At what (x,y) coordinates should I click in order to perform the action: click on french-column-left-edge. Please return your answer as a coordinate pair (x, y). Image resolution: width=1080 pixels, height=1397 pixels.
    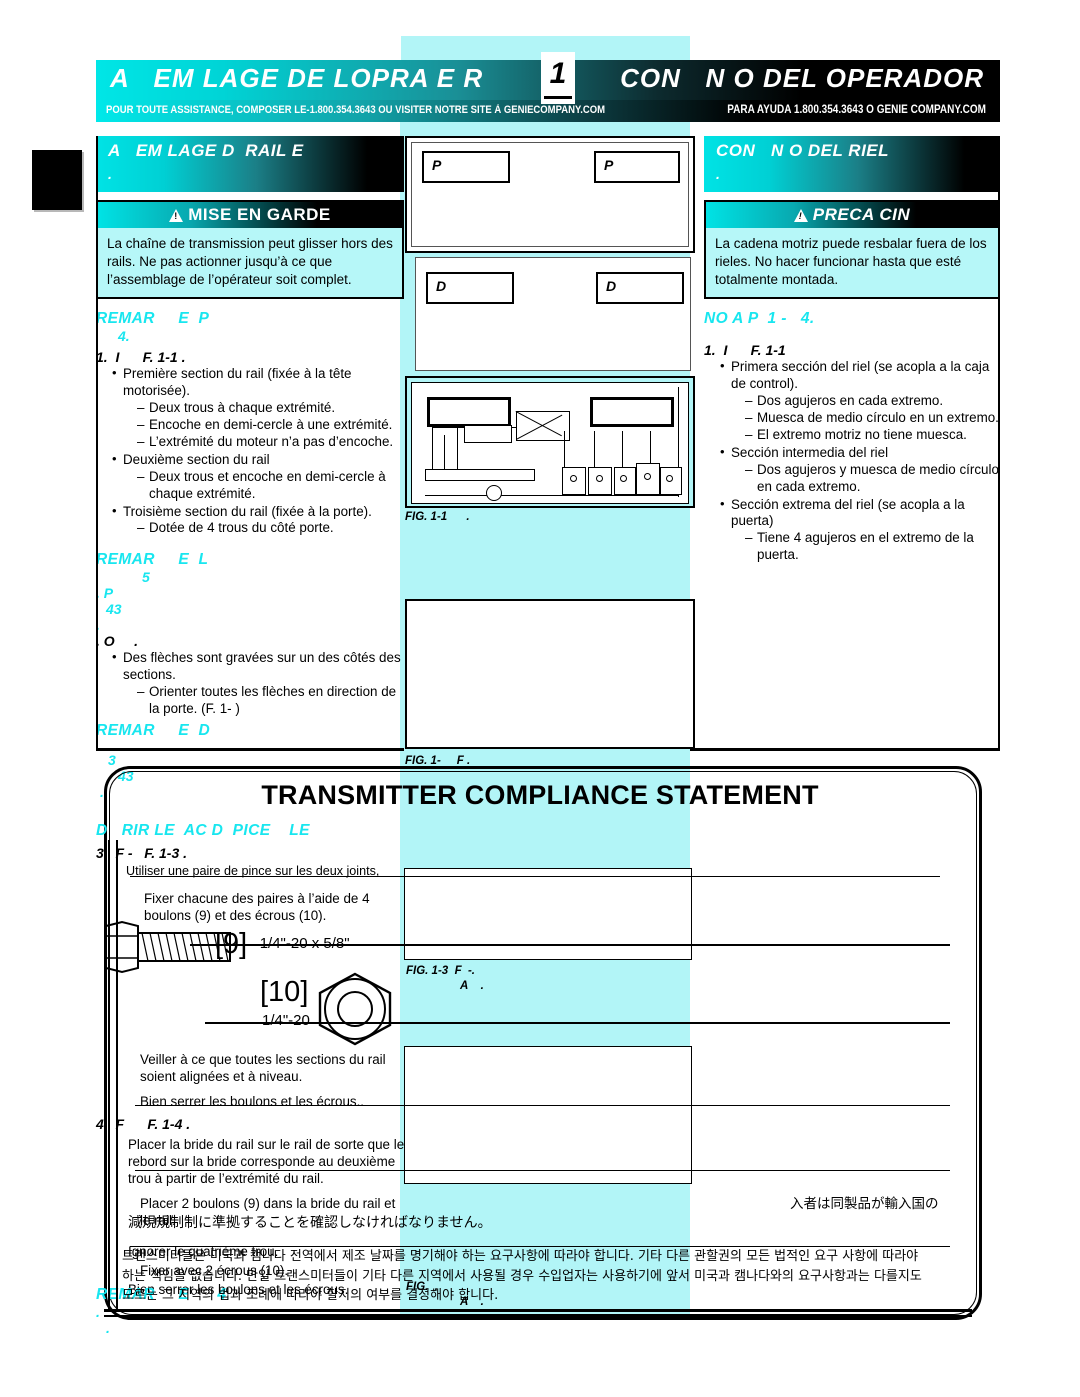
    Looking at the image, I should click on (97, 443).